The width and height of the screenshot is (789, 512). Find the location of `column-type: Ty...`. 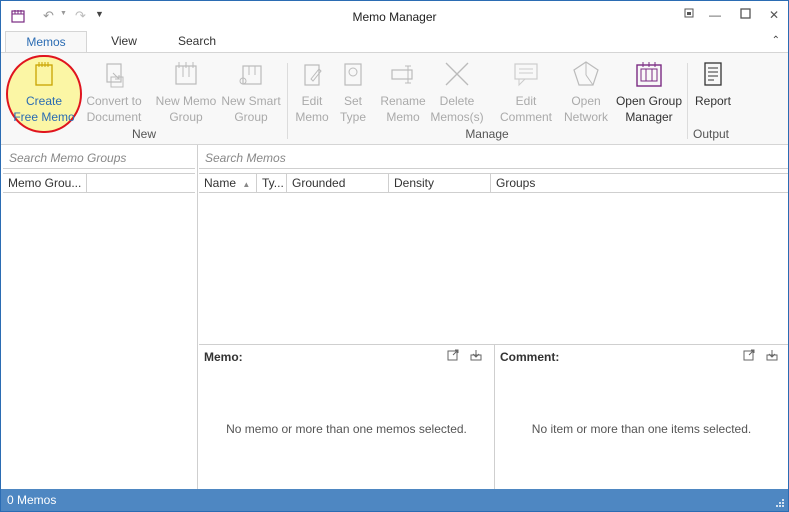

column-type: Ty... is located at coordinates (272, 183).